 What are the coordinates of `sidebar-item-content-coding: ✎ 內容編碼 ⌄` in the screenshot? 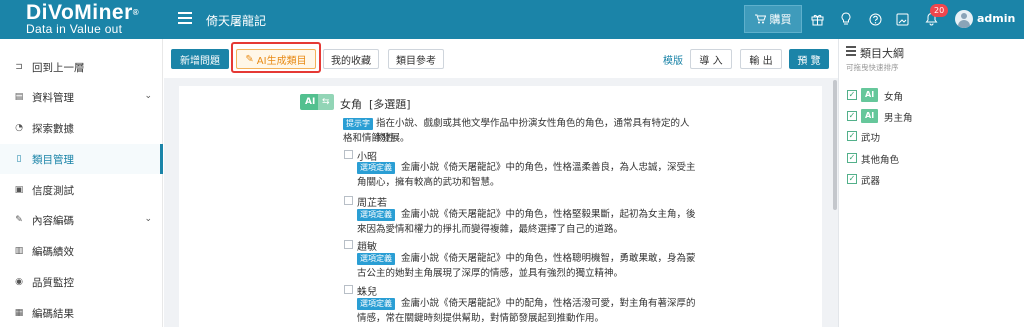 It's located at (81, 220).